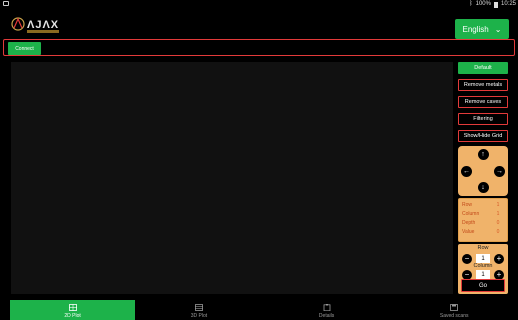 Image resolution: width=518 pixels, height=320 pixels. What do you see at coordinates (475, 29) in the screenshot?
I see `language-label: English` at bounding box center [475, 29].